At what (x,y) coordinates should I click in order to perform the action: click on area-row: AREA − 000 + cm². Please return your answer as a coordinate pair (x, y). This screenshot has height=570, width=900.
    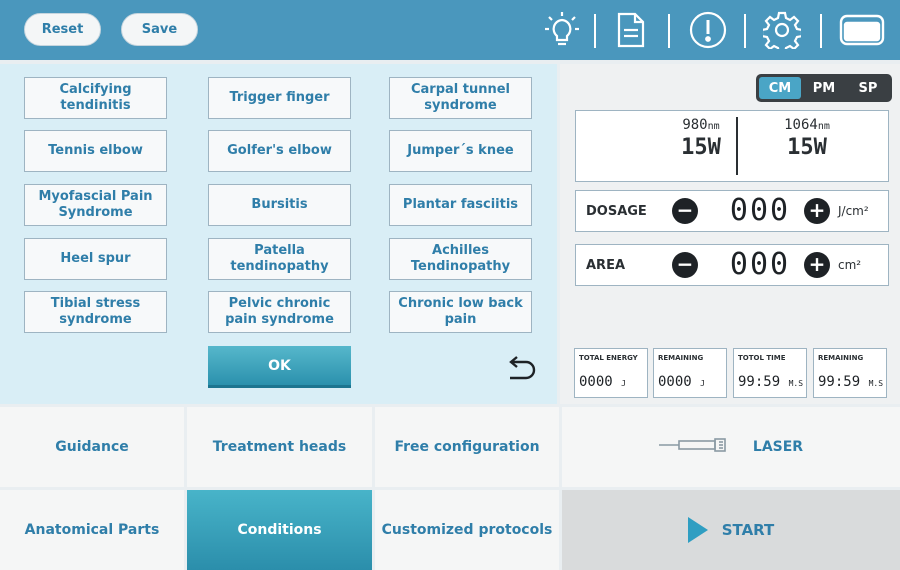
    Looking at the image, I should click on (732, 265).